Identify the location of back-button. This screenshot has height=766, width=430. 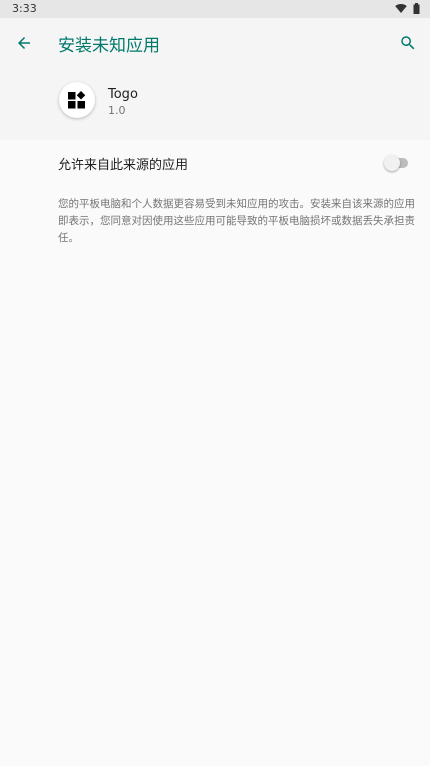
(24, 43).